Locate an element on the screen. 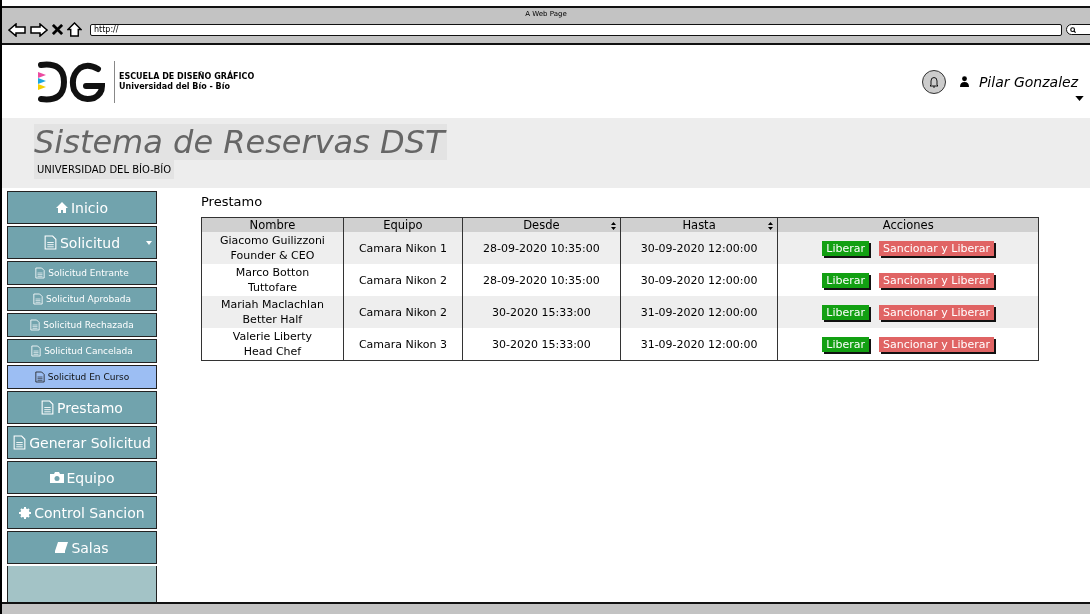  sidebar-item: Solicitud En Curso is located at coordinates (82, 377).